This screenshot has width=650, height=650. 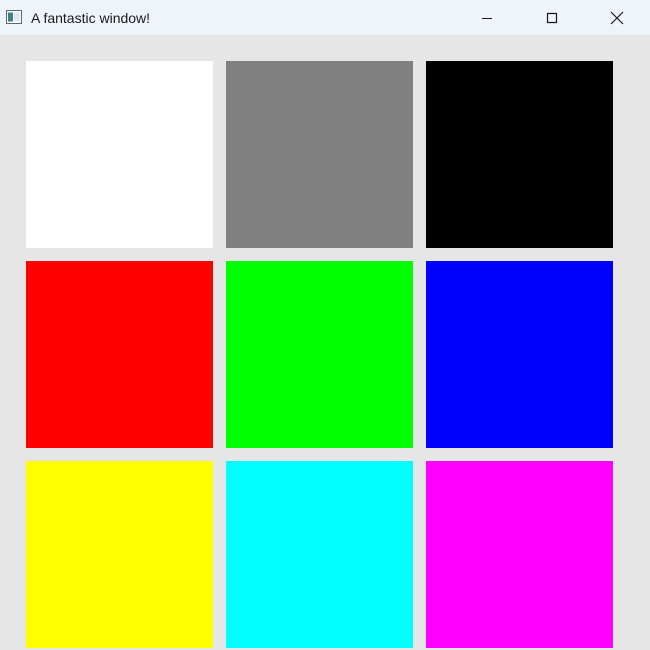 I want to click on swatch-gray, so click(x=319, y=154).